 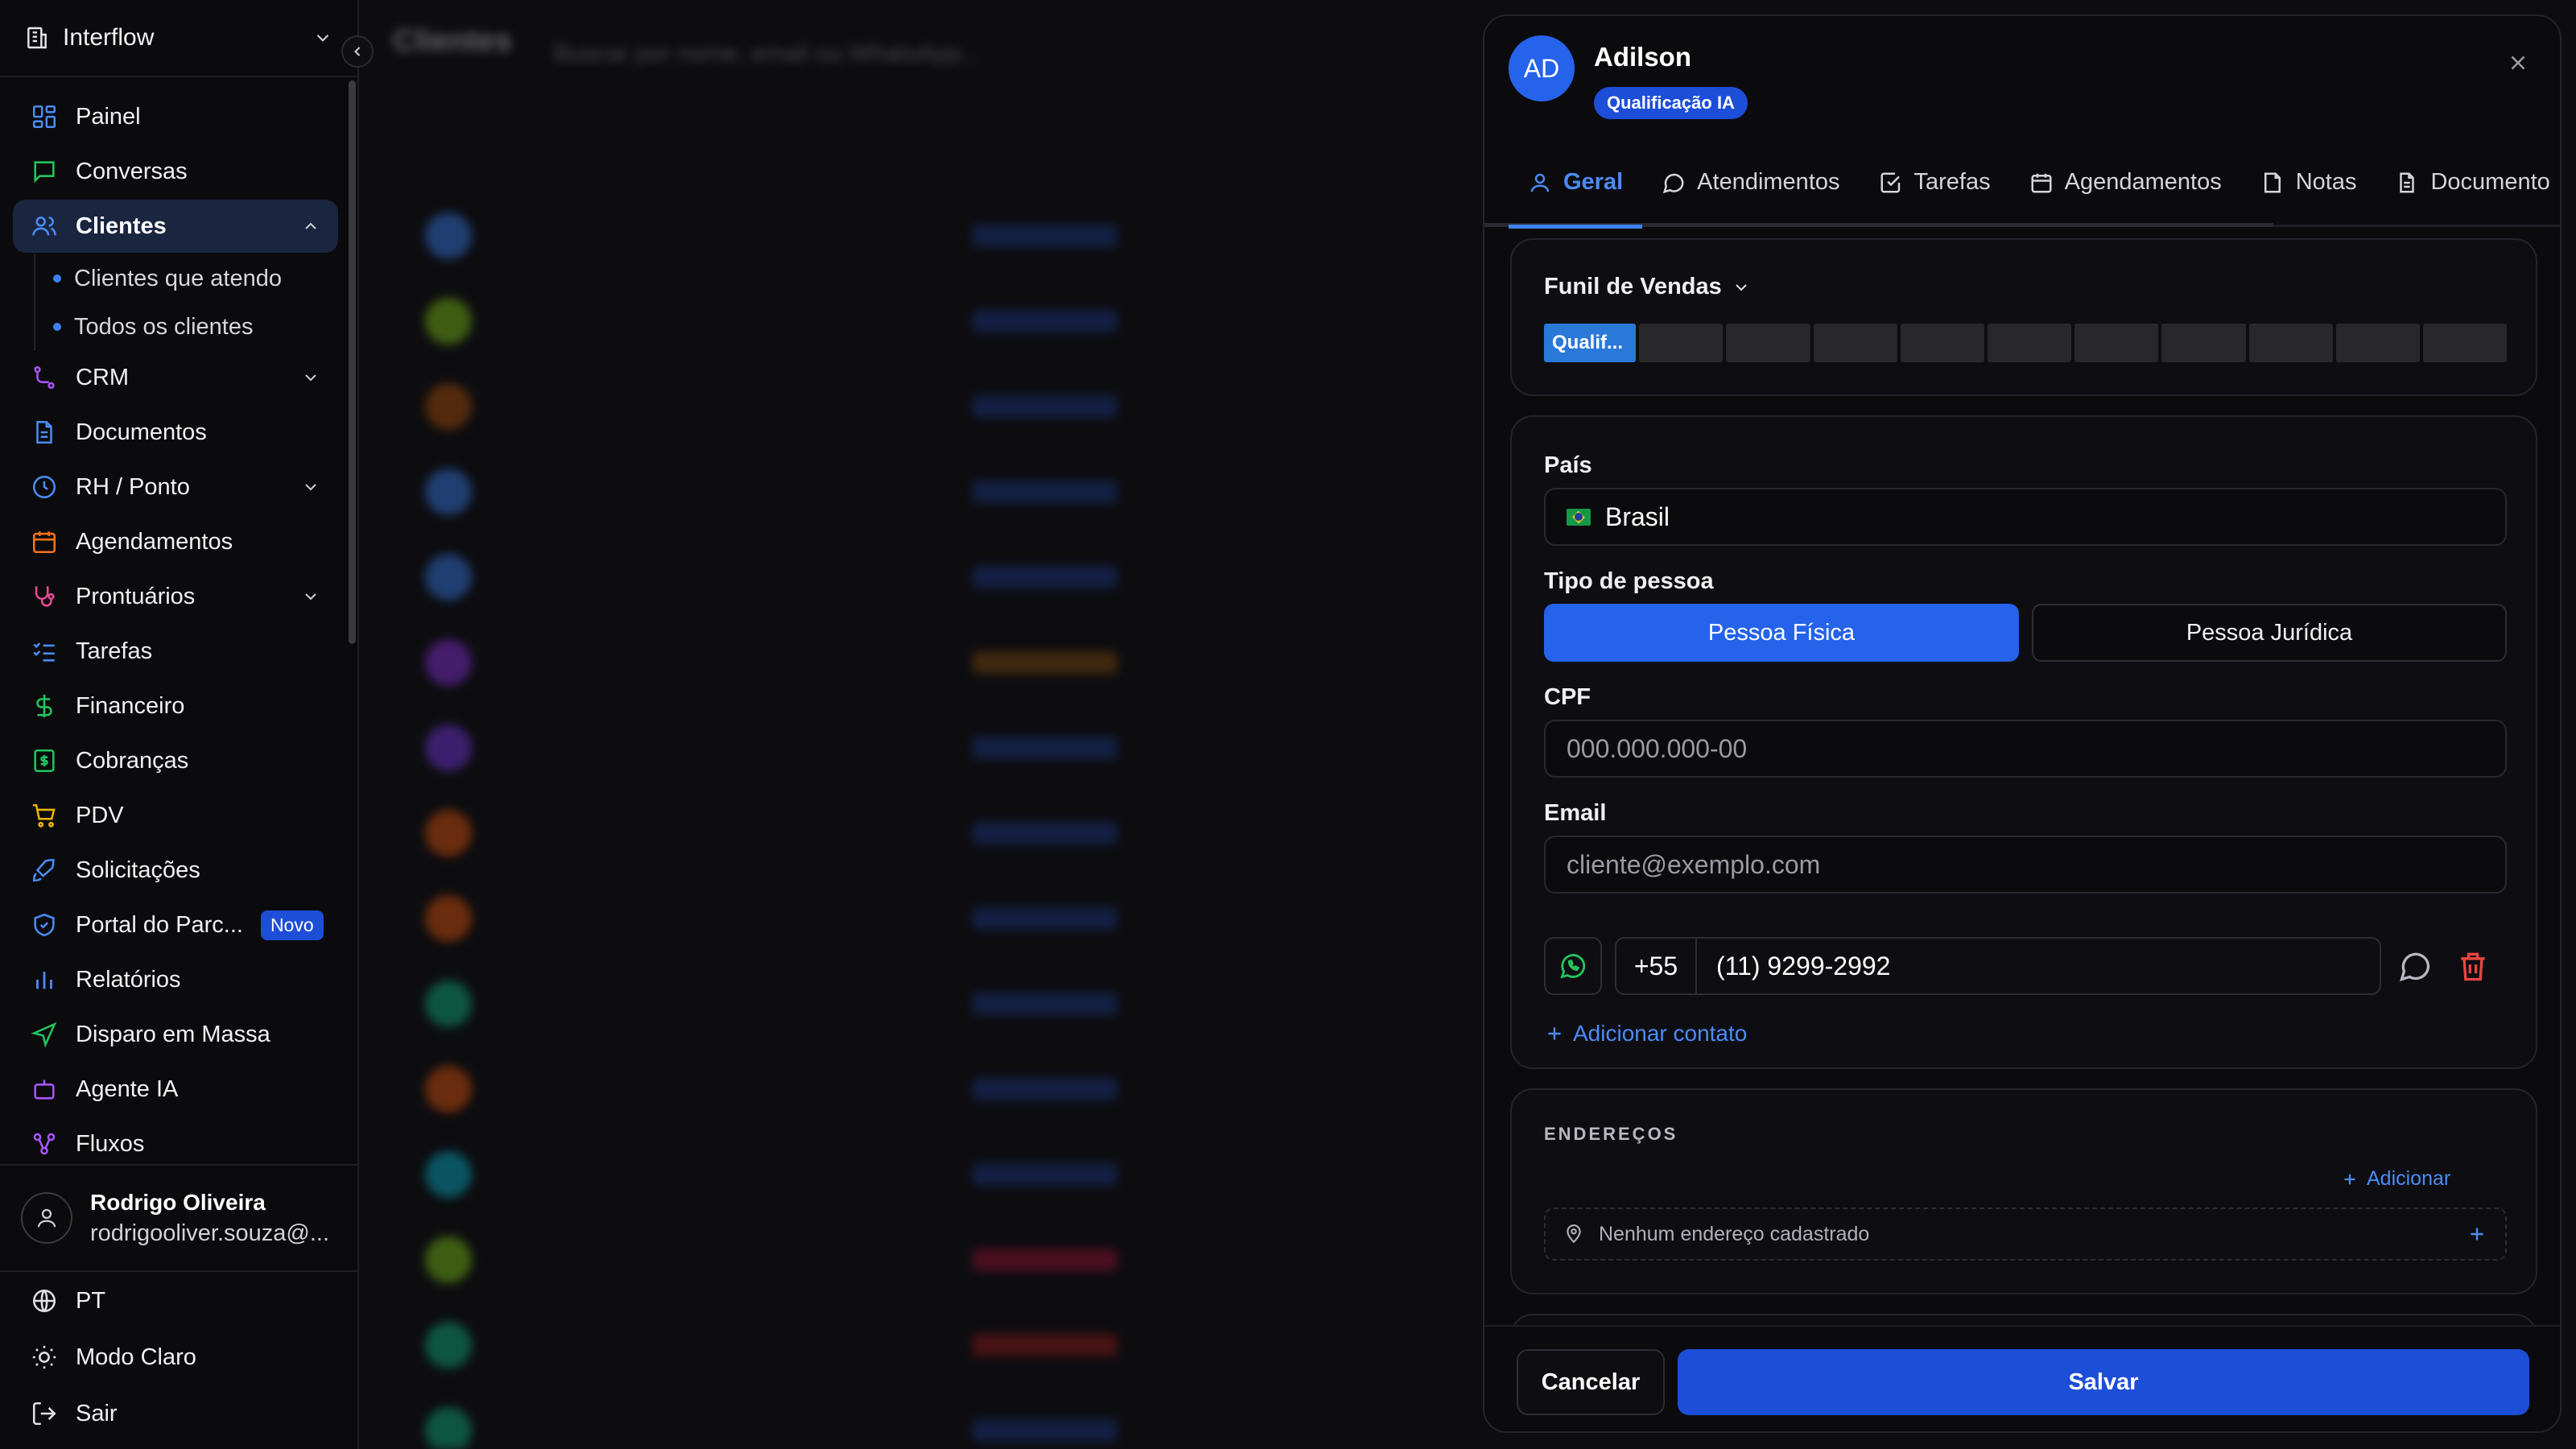 What do you see at coordinates (121, 226) in the screenshot?
I see `sidebar-item-label: Clientes` at bounding box center [121, 226].